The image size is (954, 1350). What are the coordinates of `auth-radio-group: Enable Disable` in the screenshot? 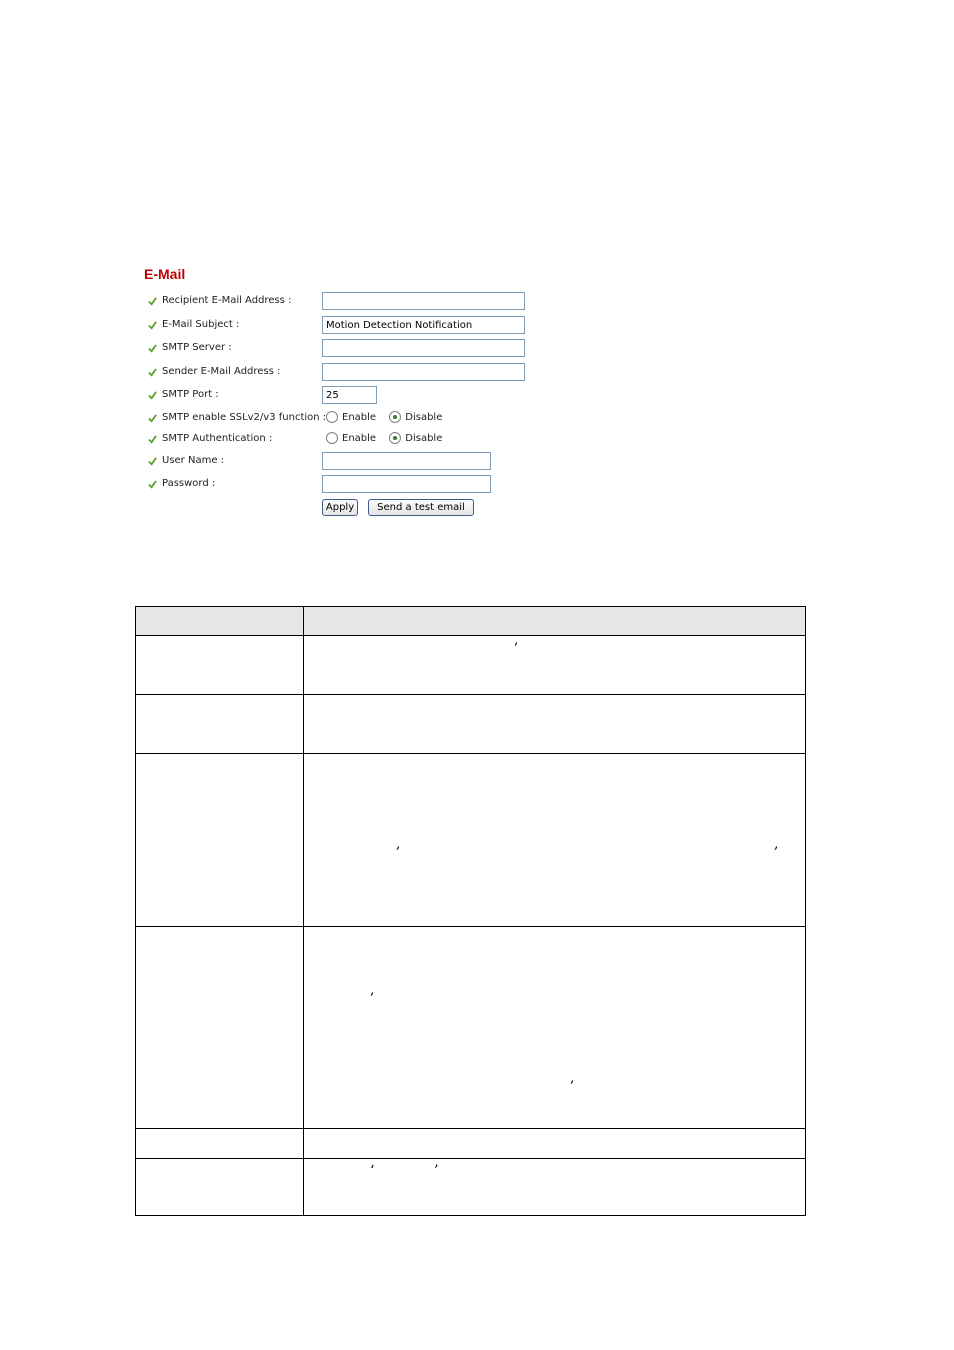 It's located at (389, 438).